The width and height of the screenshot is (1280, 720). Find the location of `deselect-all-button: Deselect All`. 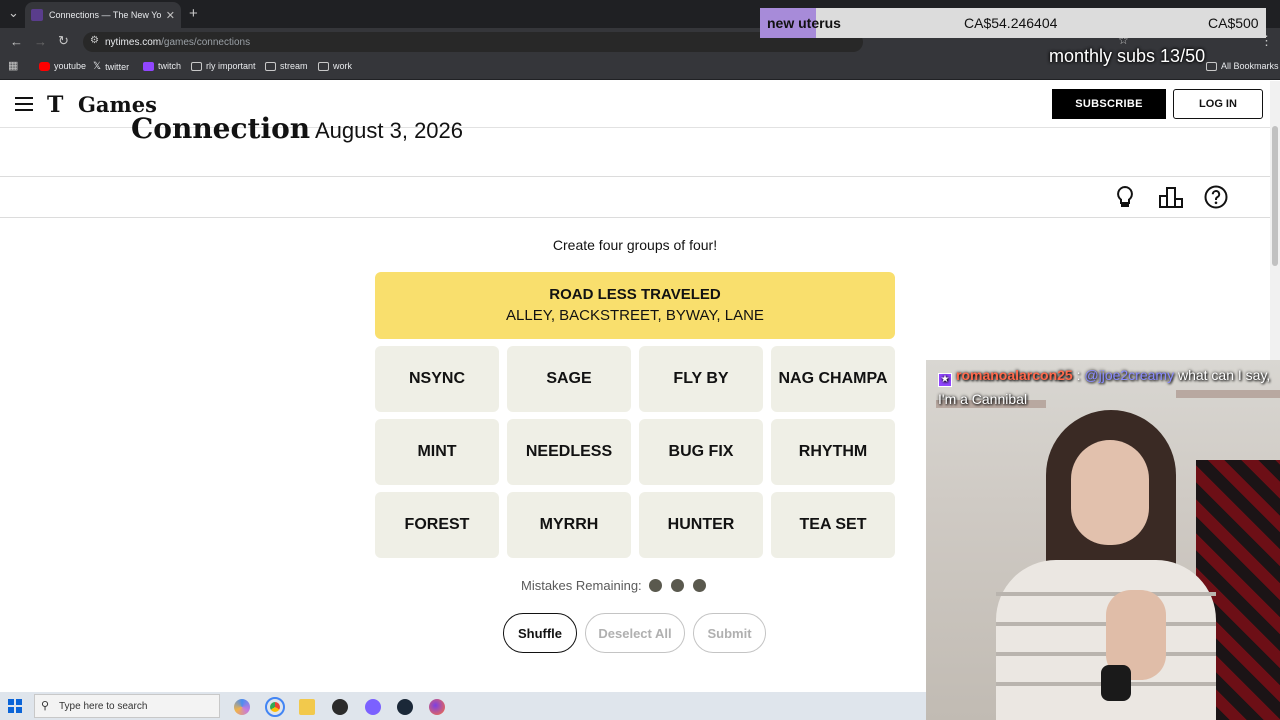

deselect-all-button: Deselect All is located at coordinates (635, 633).